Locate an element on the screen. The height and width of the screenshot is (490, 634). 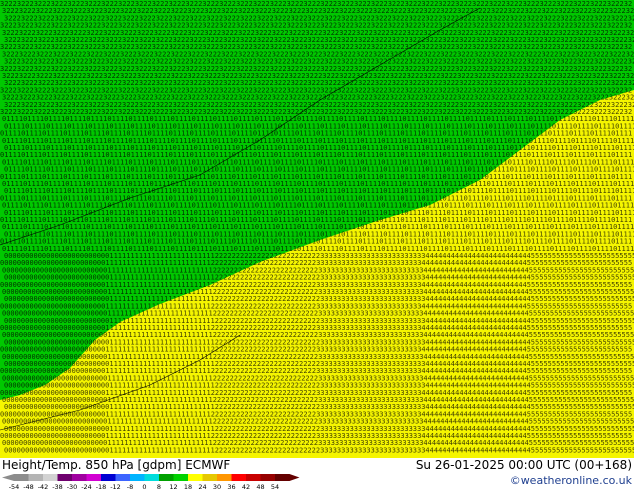
legend-label: 54 is located at coordinates (275, 486).